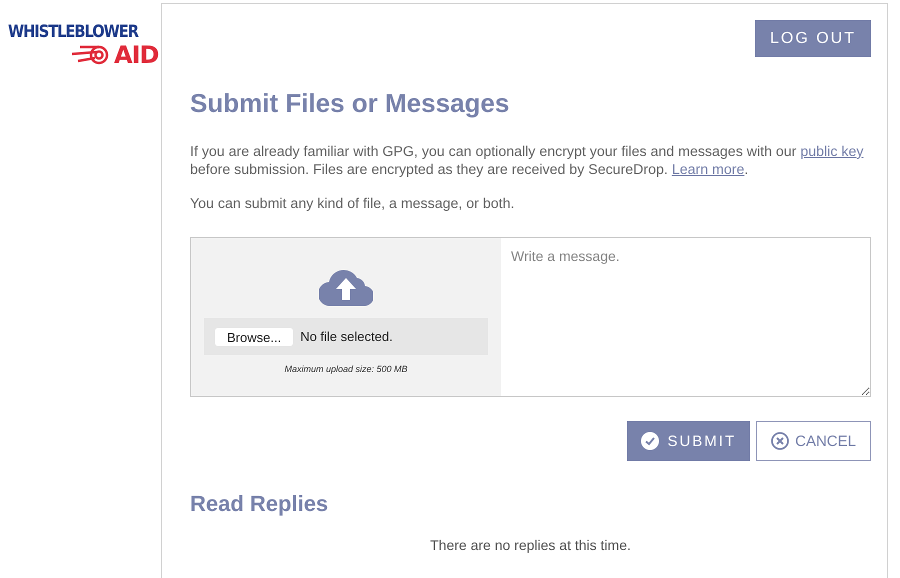 This screenshot has width=900, height=578. I want to click on logo-text: AID, so click(136, 55).